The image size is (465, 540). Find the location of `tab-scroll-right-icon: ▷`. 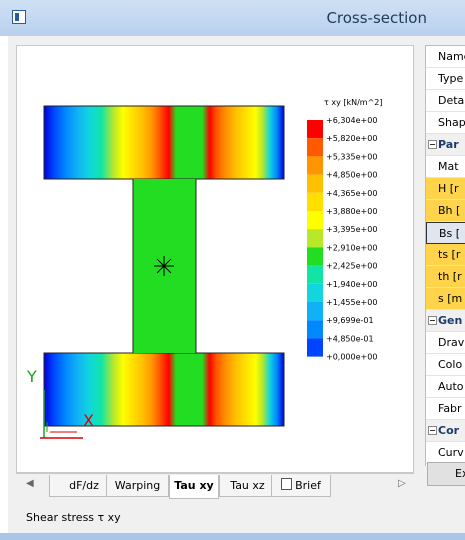

tab-scroll-right-icon: ▷ is located at coordinates (402, 483).